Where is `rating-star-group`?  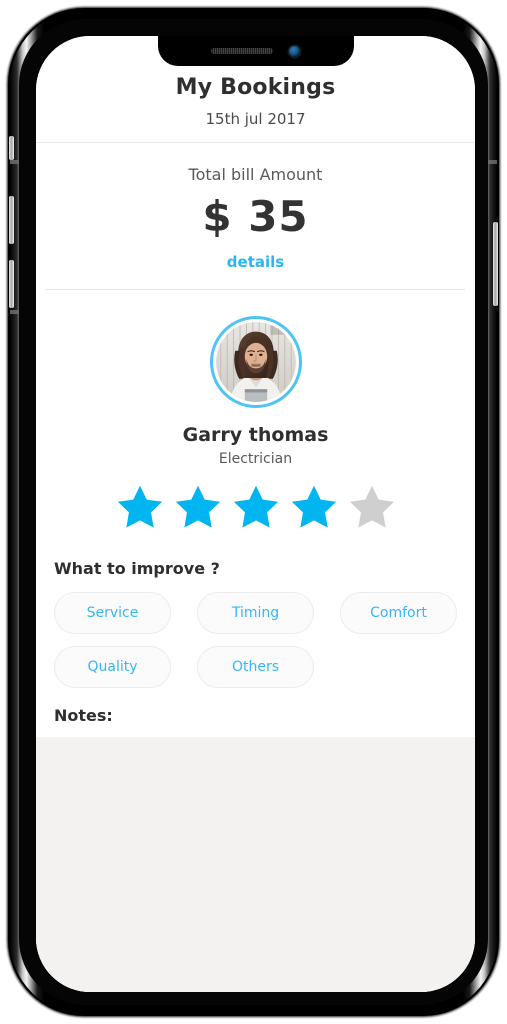
rating-star-group is located at coordinates (255, 507).